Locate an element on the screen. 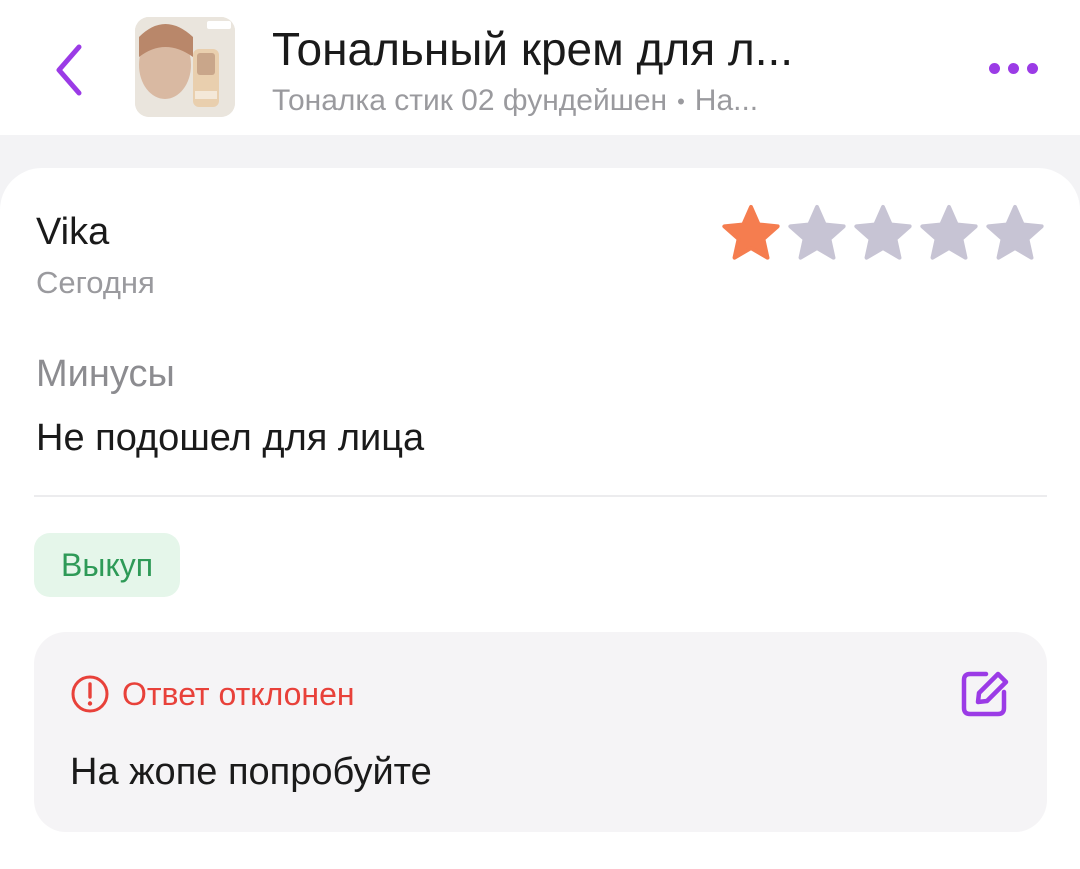  divider is located at coordinates (540, 496).